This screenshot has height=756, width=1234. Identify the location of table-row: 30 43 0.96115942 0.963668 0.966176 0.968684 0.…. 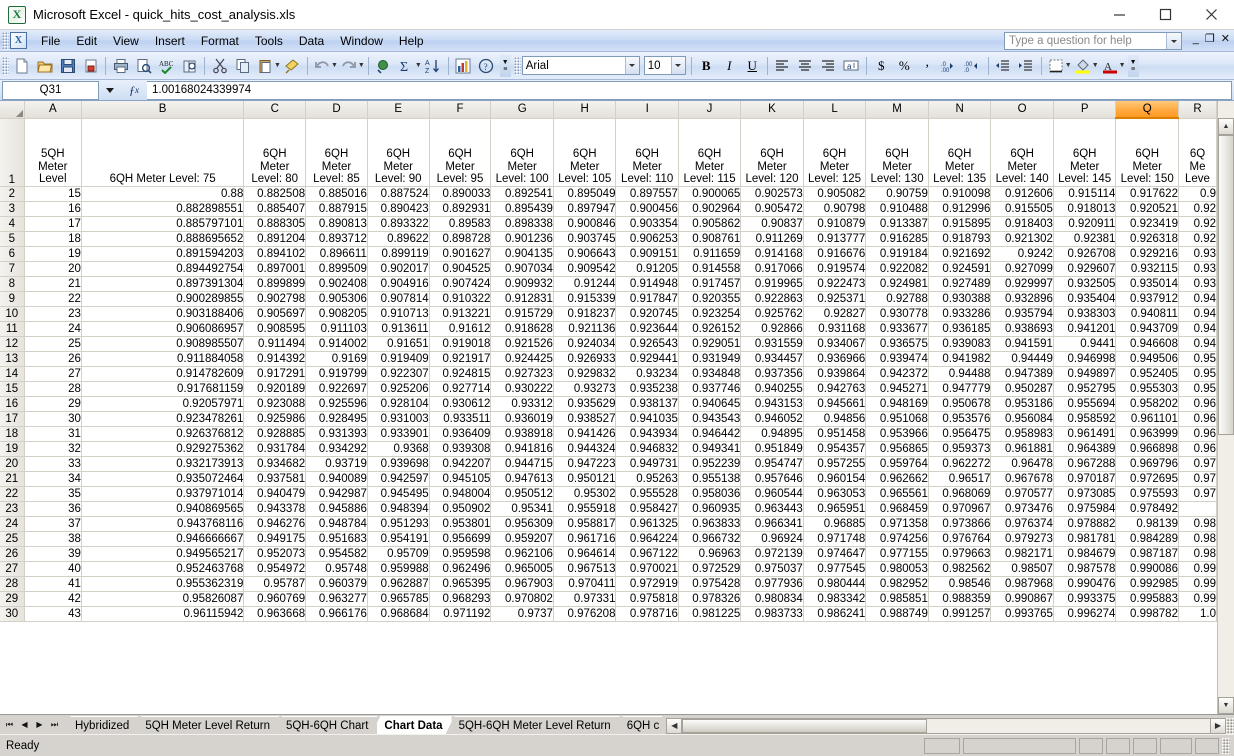
(608, 614).